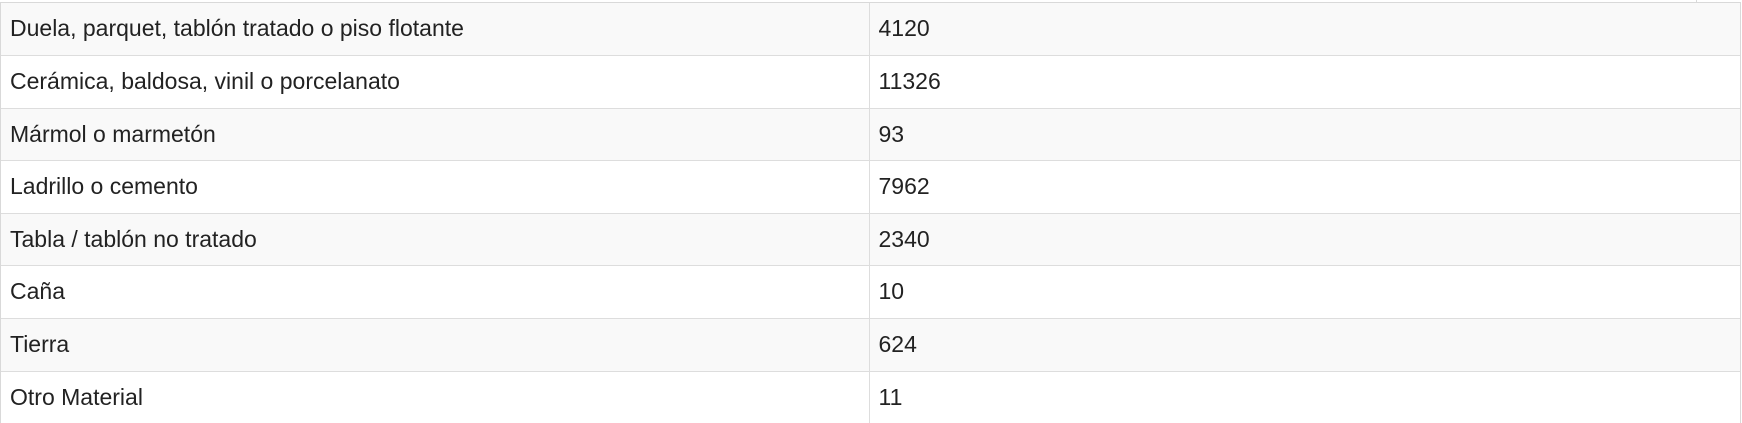 This screenshot has width=1742, height=423. What do you see at coordinates (1304, 135) in the screenshot?
I see `material-count: 93` at bounding box center [1304, 135].